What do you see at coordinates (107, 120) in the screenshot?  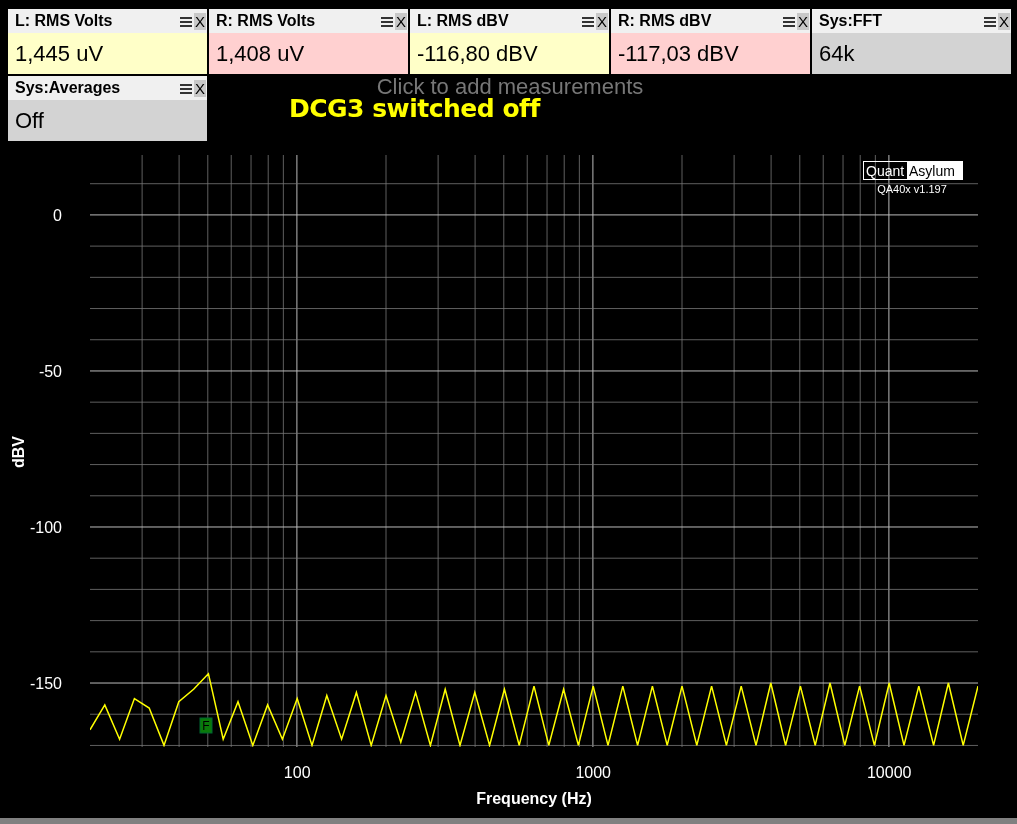 I see `tile-value: Off` at bounding box center [107, 120].